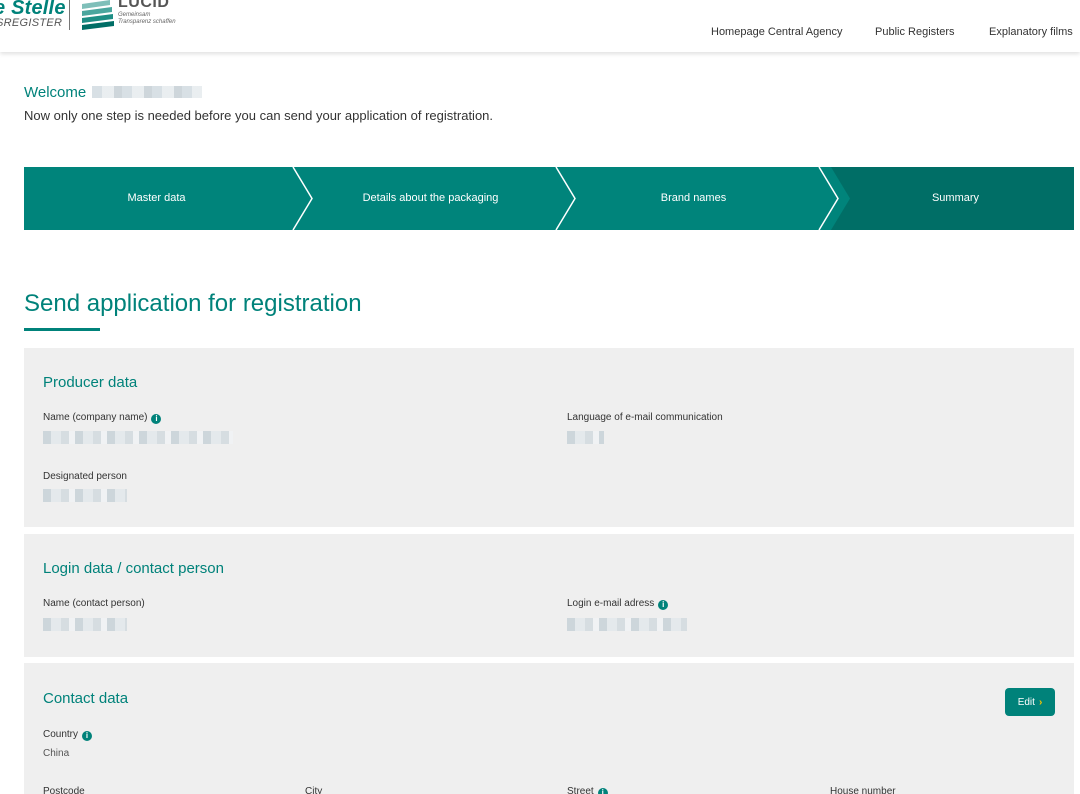  I want to click on redacted-login-email, so click(627, 624).